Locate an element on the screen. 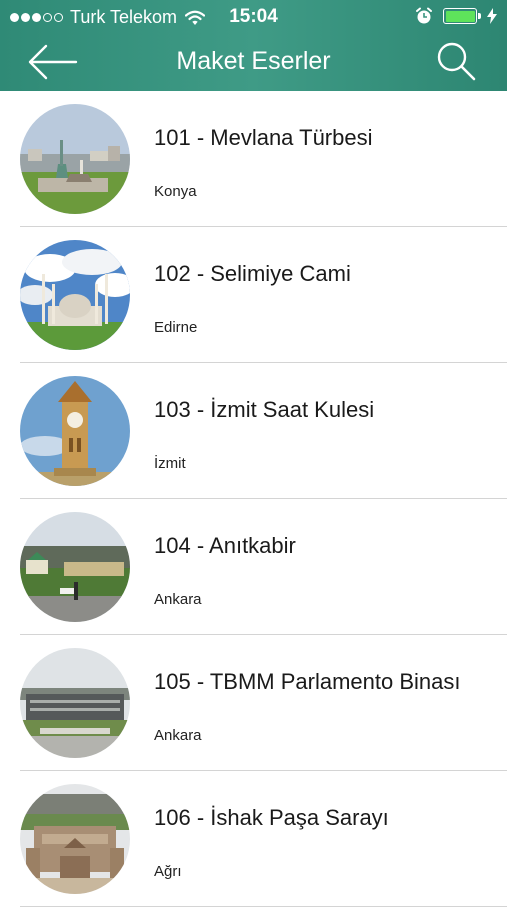 The width and height of the screenshot is (507, 907). item-location: Edirne is located at coordinates (176, 327).